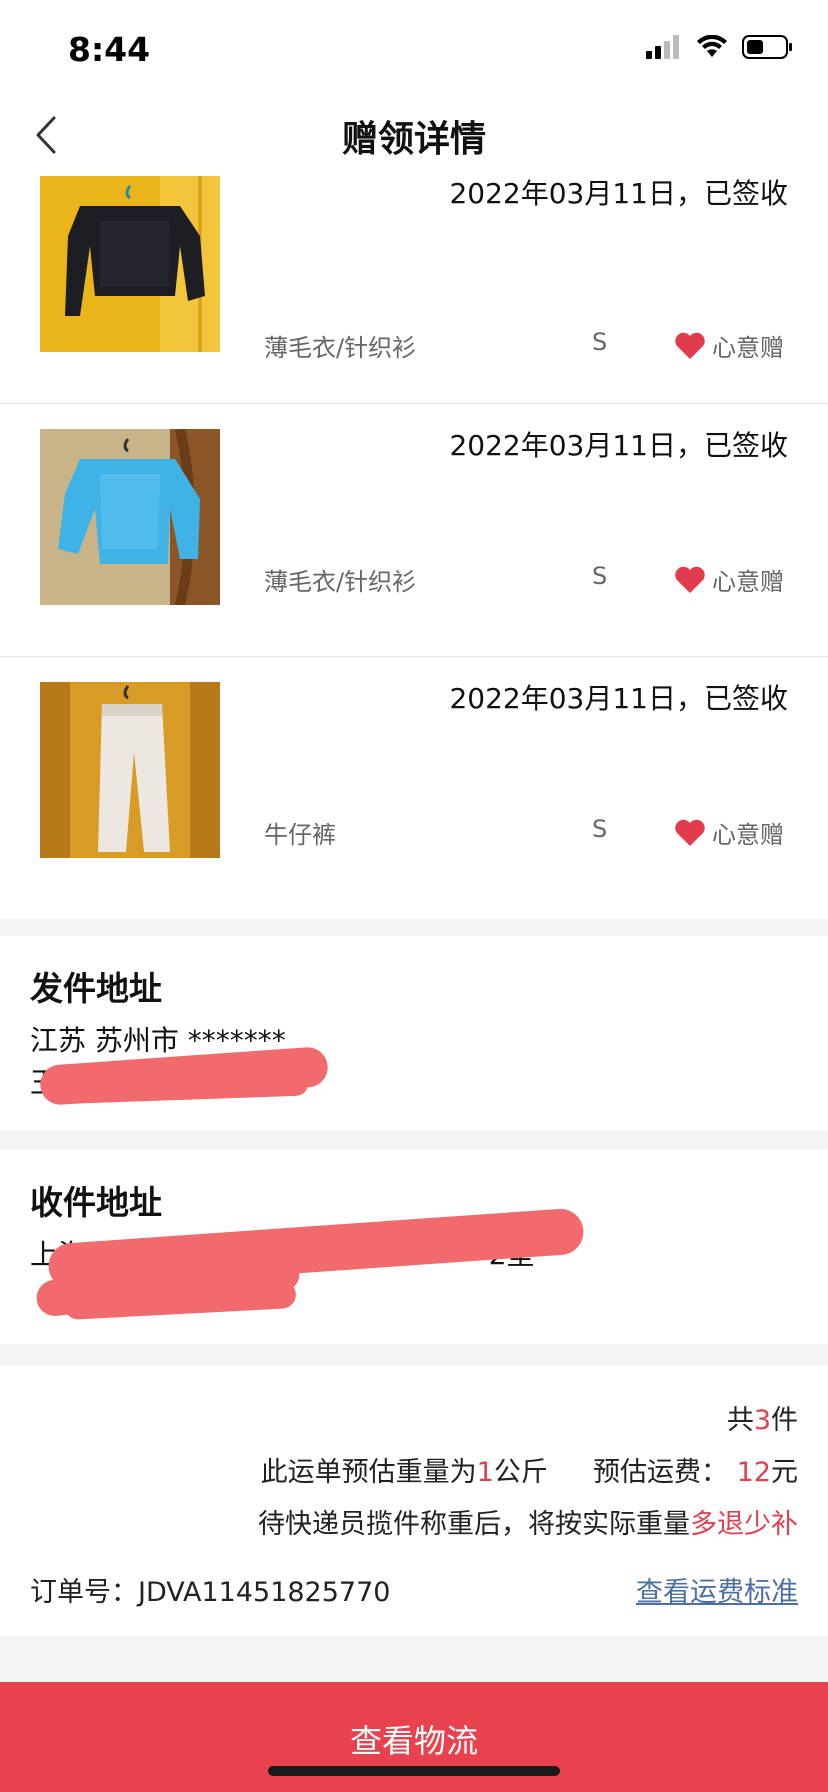 This screenshot has width=828, height=1792. What do you see at coordinates (520, 1472) in the screenshot?
I see `weight-unit: 公斤` at bounding box center [520, 1472].